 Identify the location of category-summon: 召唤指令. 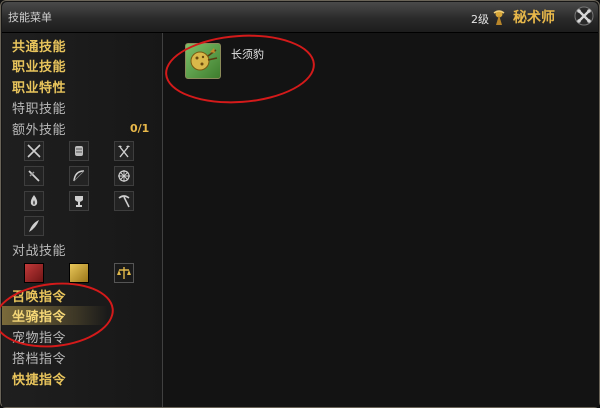
(39, 295).